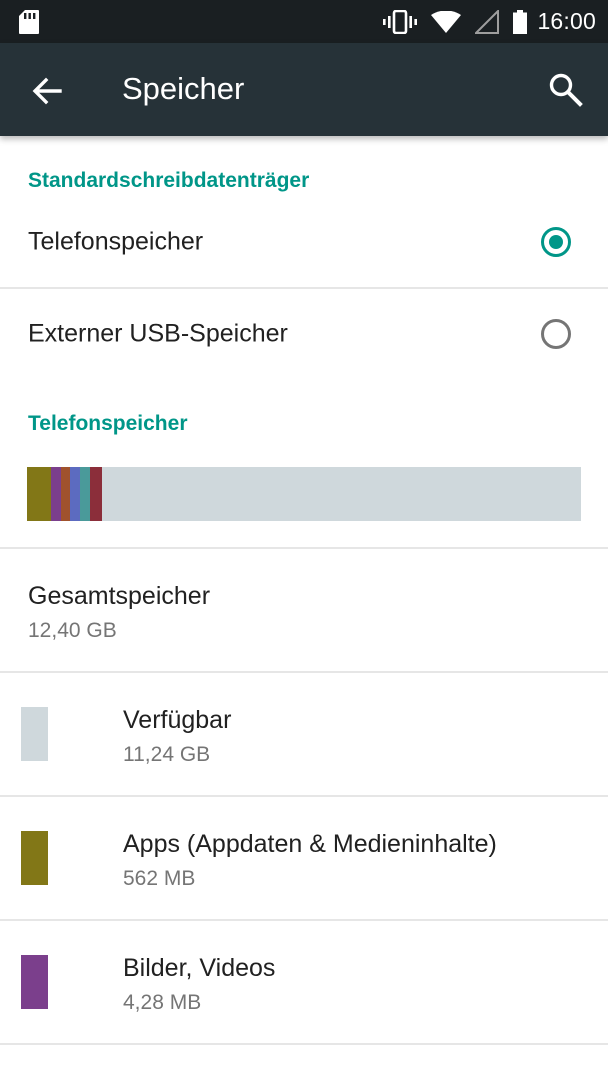  I want to click on section-header-phone-storage: Telefonspeicher, so click(108, 423).